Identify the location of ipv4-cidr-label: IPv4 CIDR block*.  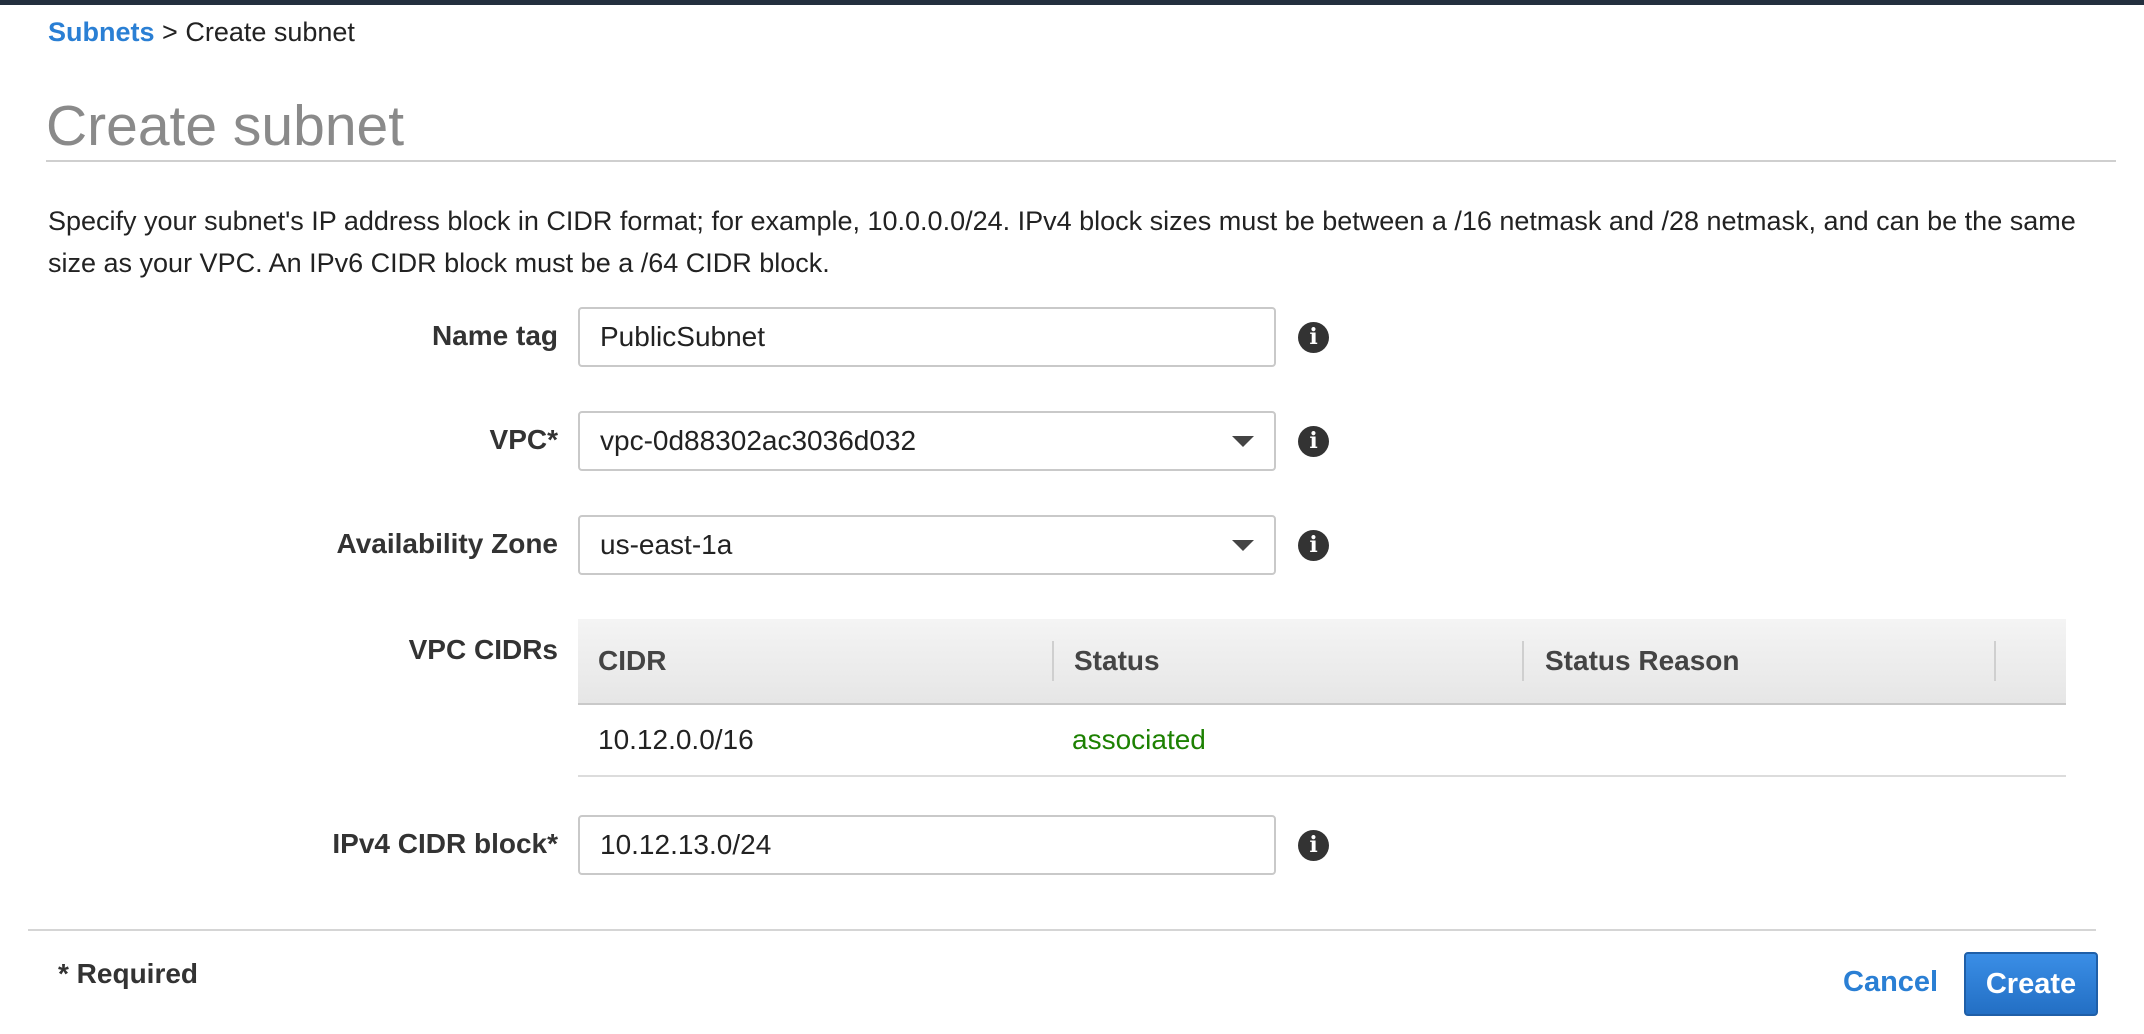
(445, 843).